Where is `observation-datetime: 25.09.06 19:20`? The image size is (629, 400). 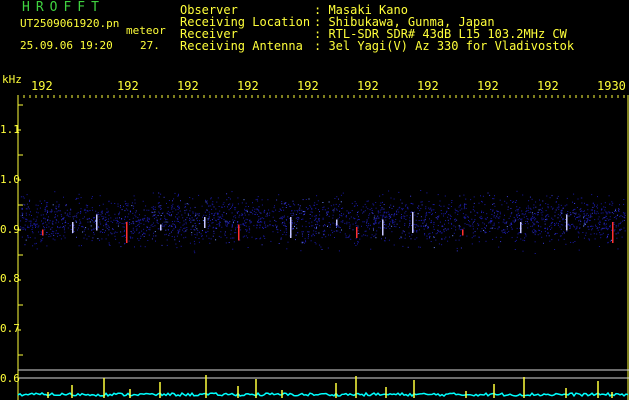
observation-datetime: 25.09.06 19:20 is located at coordinates (66, 45).